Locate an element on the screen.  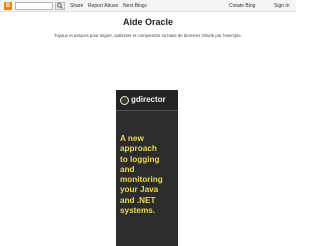
ad-copy-line: to logging is located at coordinates (140, 159).